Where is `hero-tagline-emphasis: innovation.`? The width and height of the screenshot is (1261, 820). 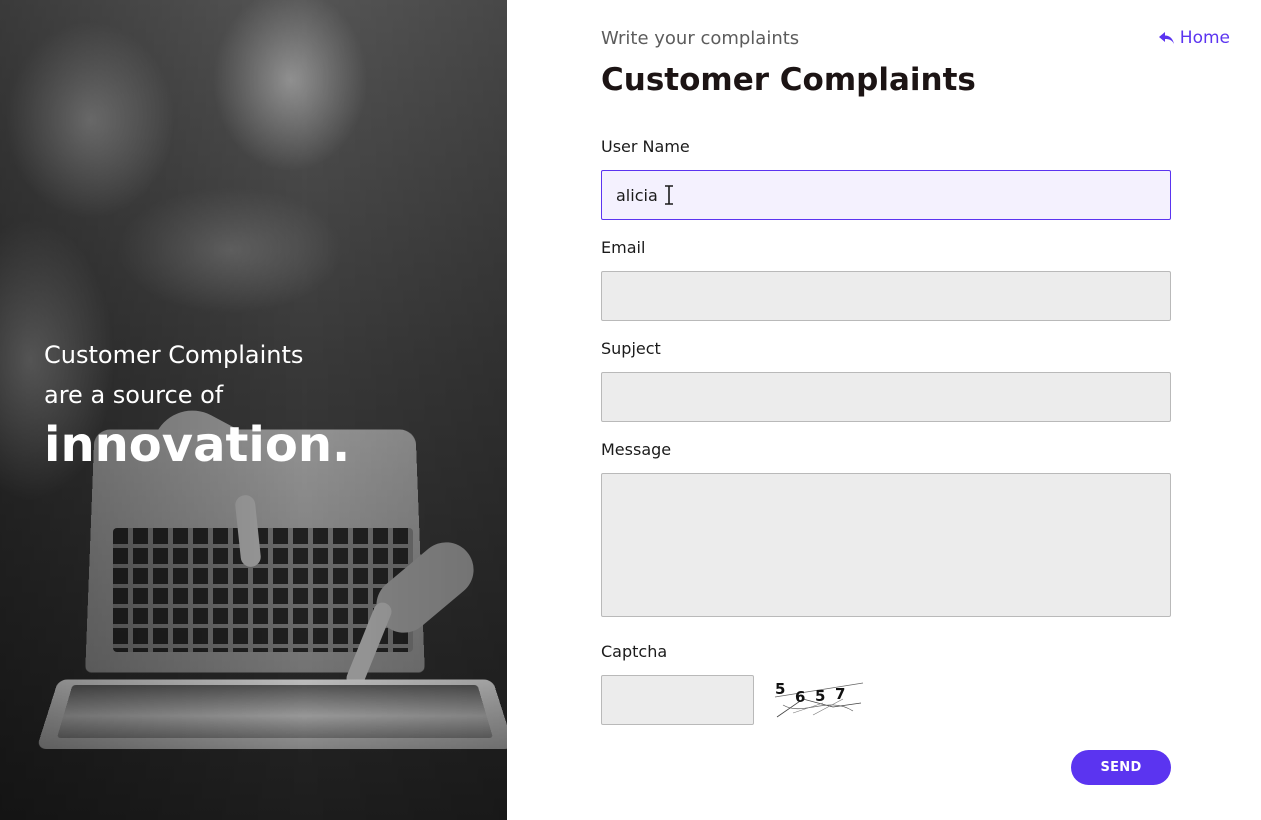 hero-tagline-emphasis: innovation. is located at coordinates (197, 445).